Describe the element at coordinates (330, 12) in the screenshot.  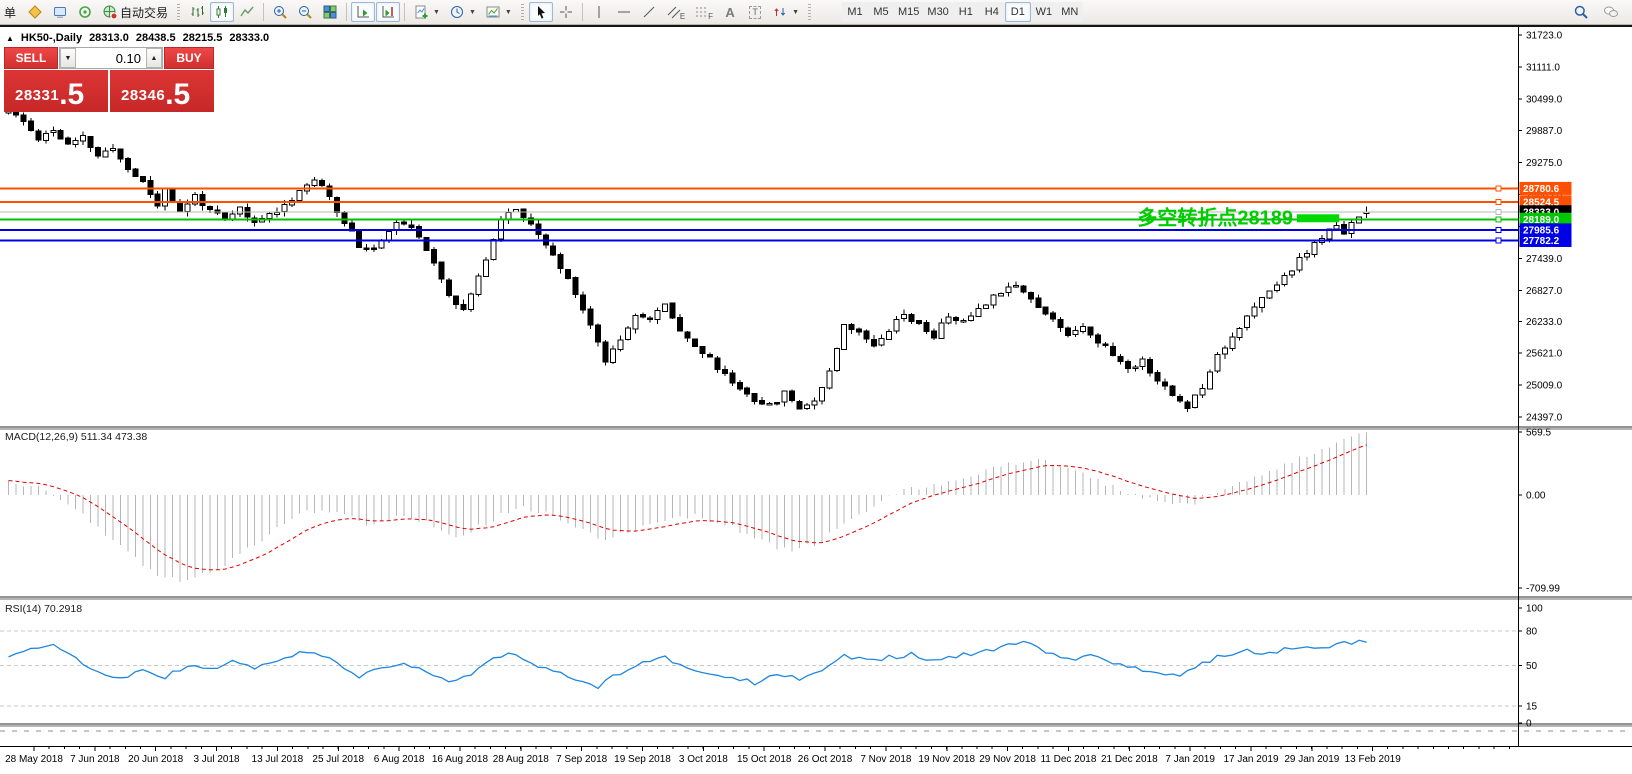
I see `tile-windows-button` at that location.